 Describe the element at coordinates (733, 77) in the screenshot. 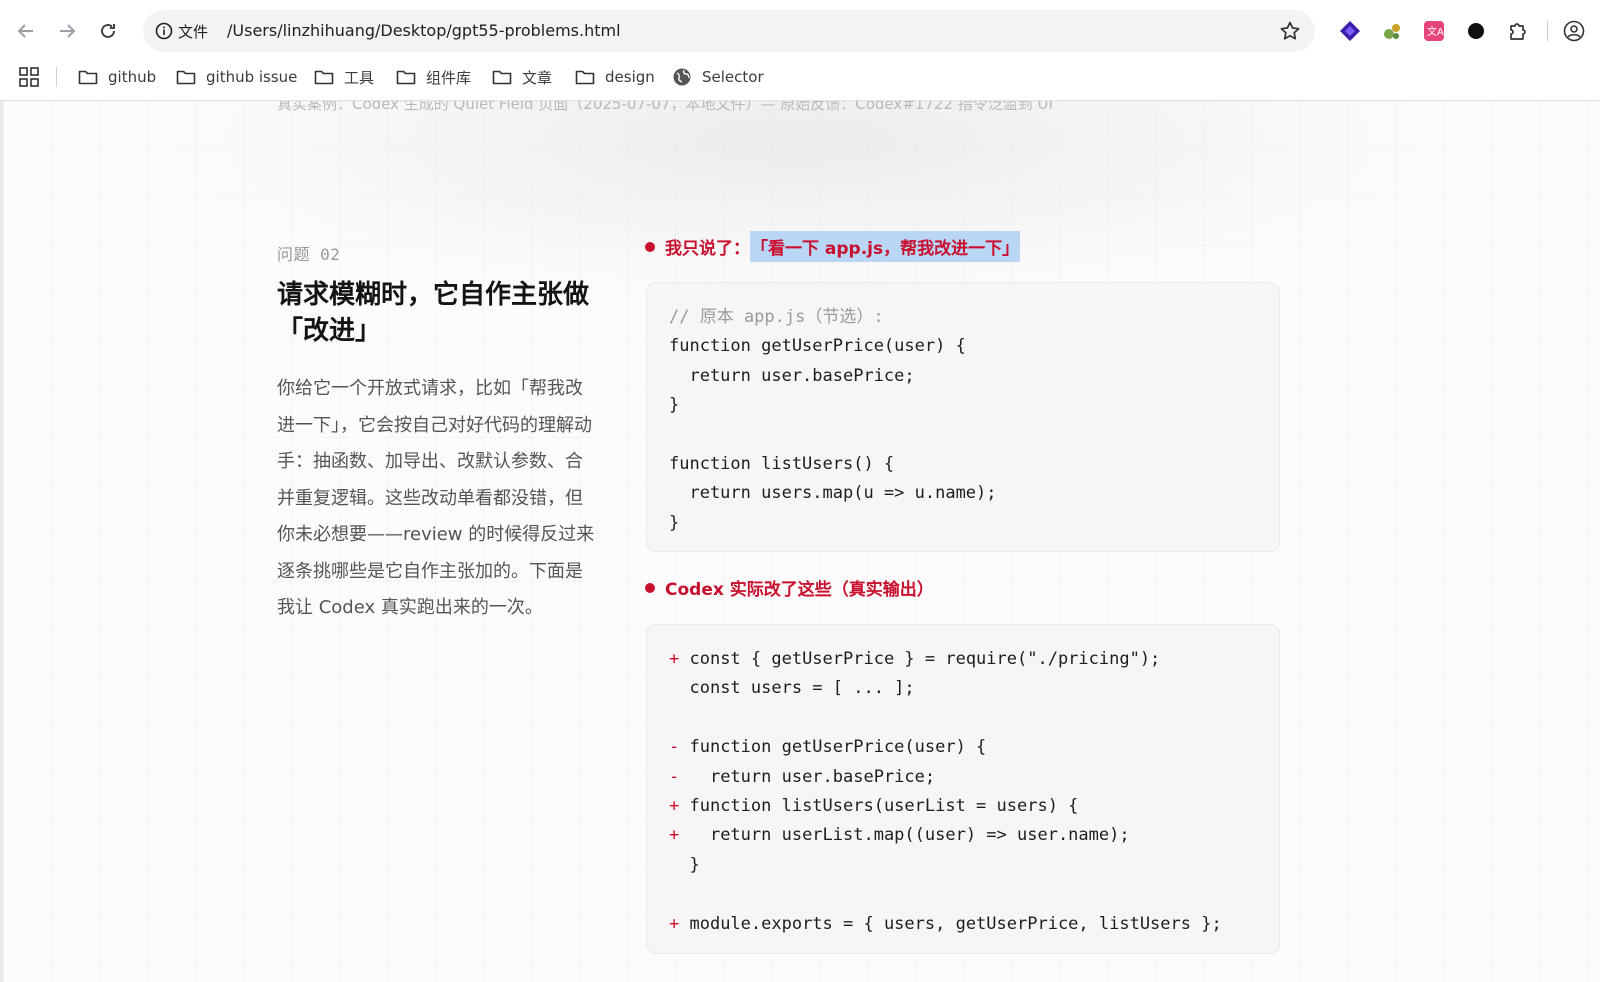

I see `bookmark-label: Selector` at that location.